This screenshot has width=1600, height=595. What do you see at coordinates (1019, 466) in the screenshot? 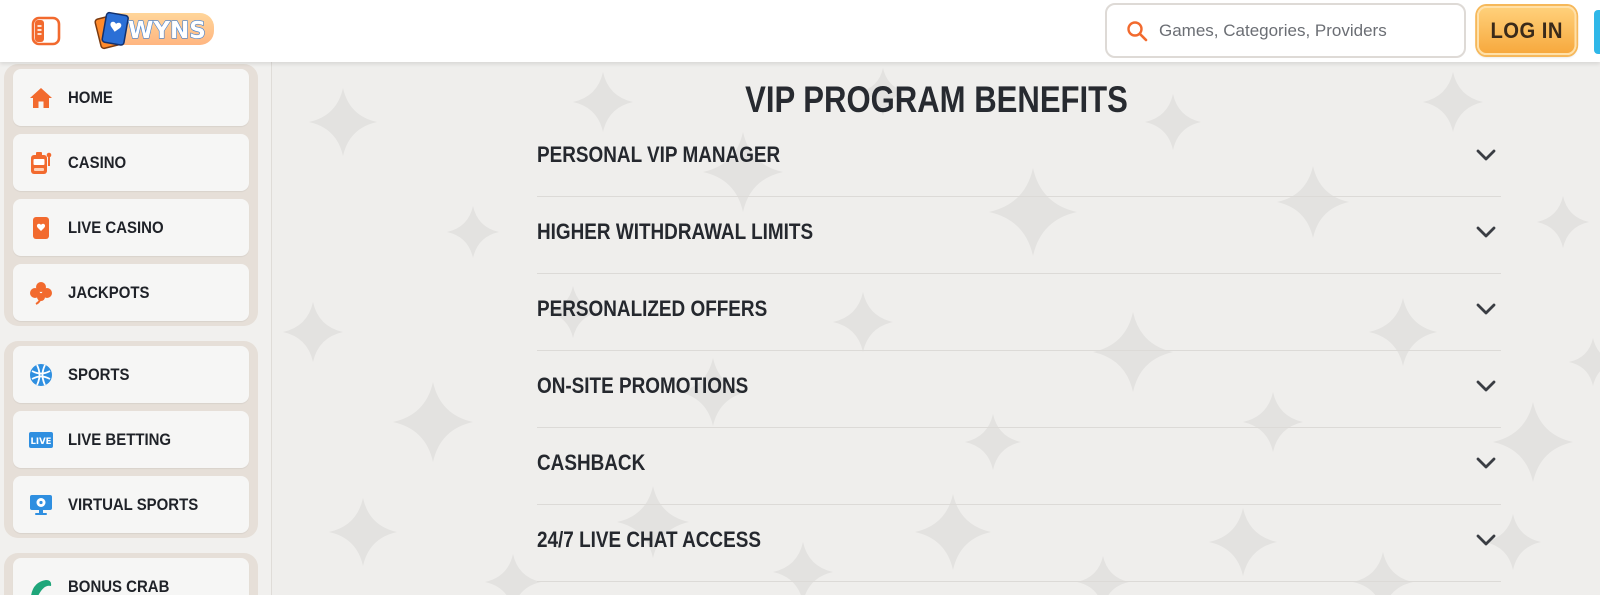
I see `benefit-item-cashback: CASHBACK` at bounding box center [1019, 466].